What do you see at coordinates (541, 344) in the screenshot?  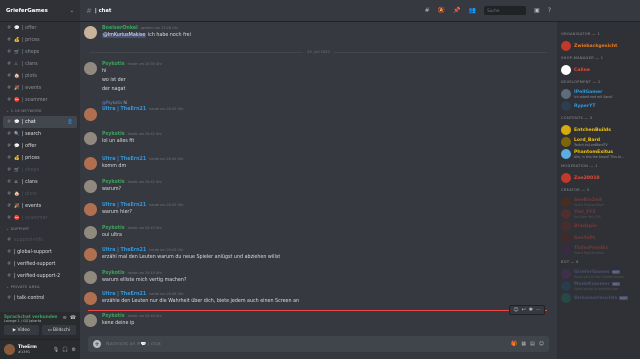 I see `emoji-icon: ☺` at bounding box center [541, 344].